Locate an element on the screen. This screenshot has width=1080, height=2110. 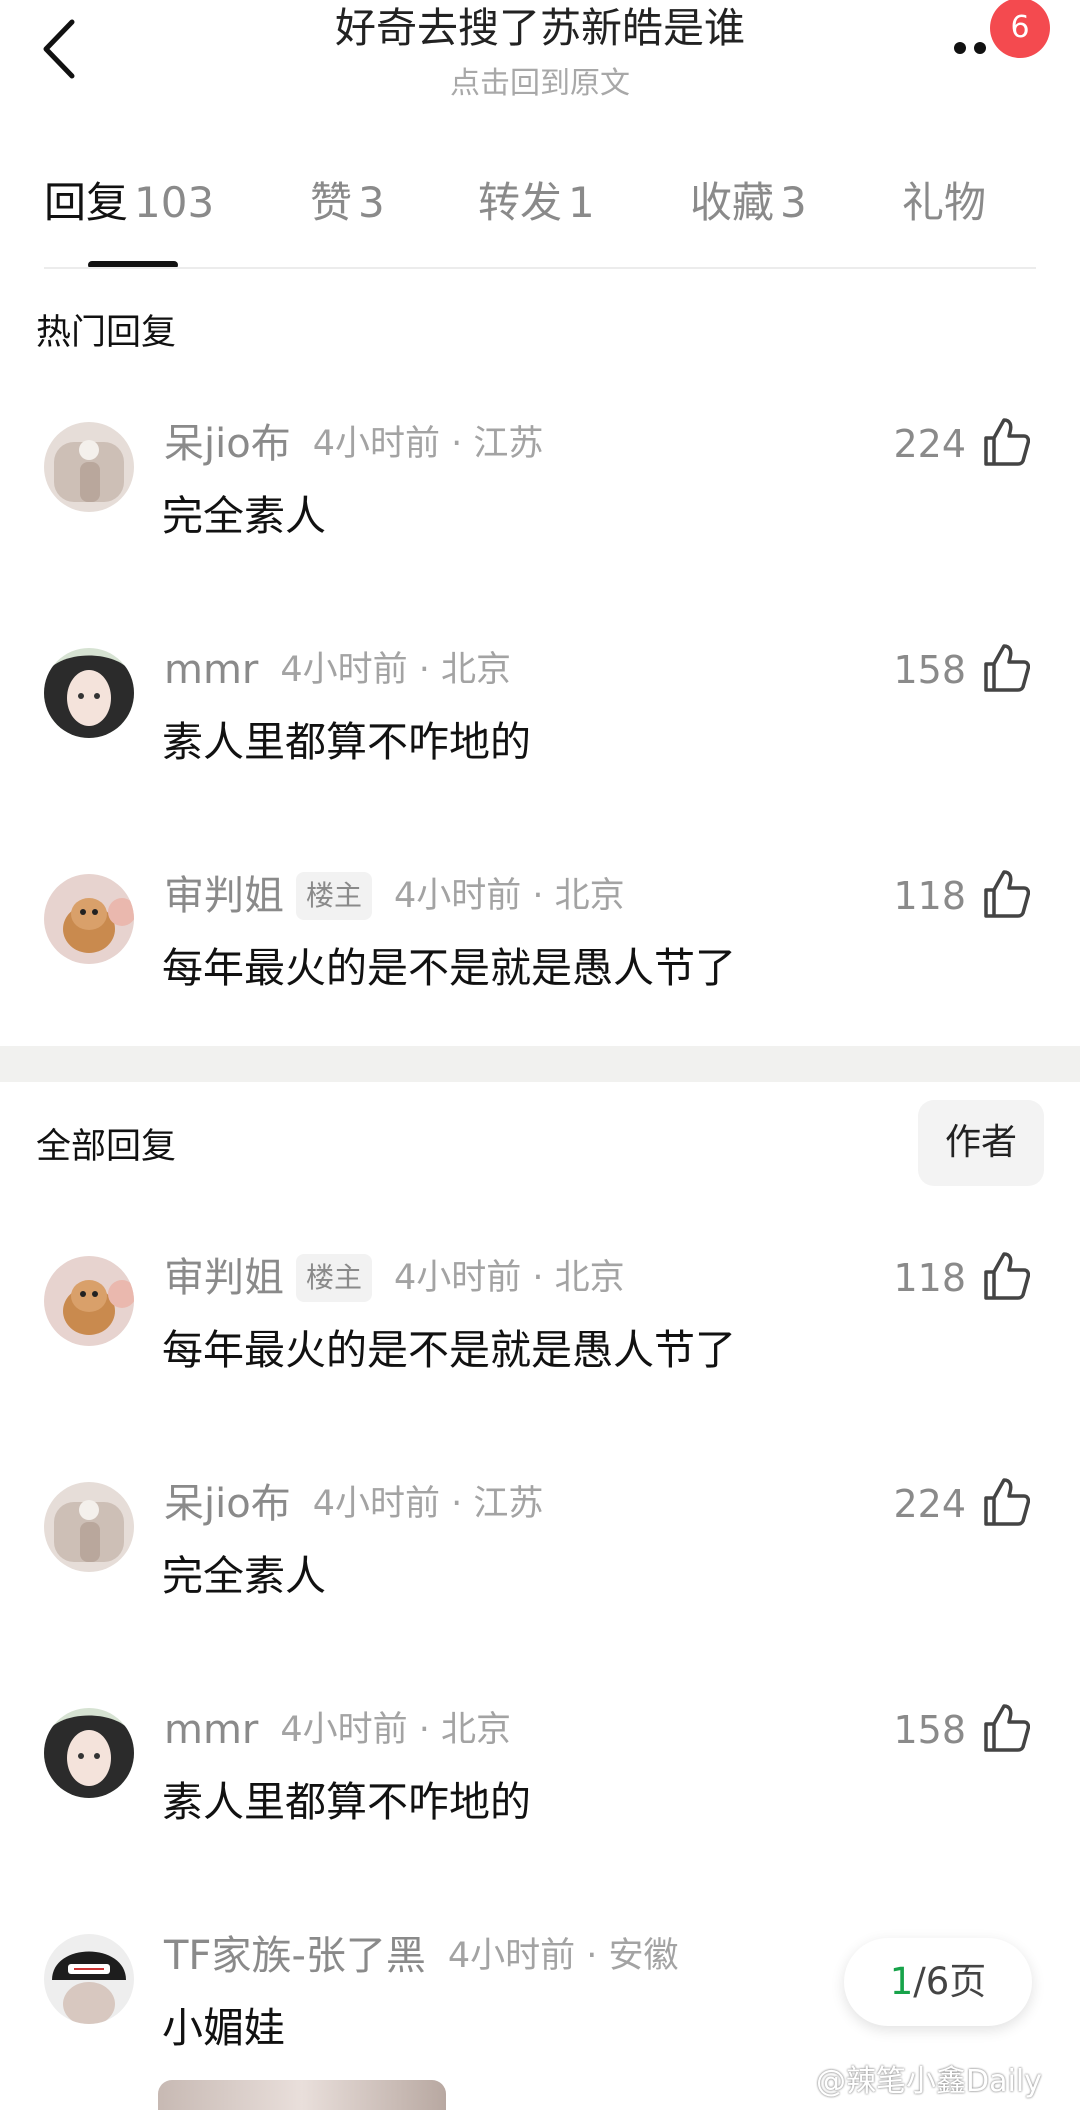
author-filter-button: 作者 is located at coordinates (981, 1143).